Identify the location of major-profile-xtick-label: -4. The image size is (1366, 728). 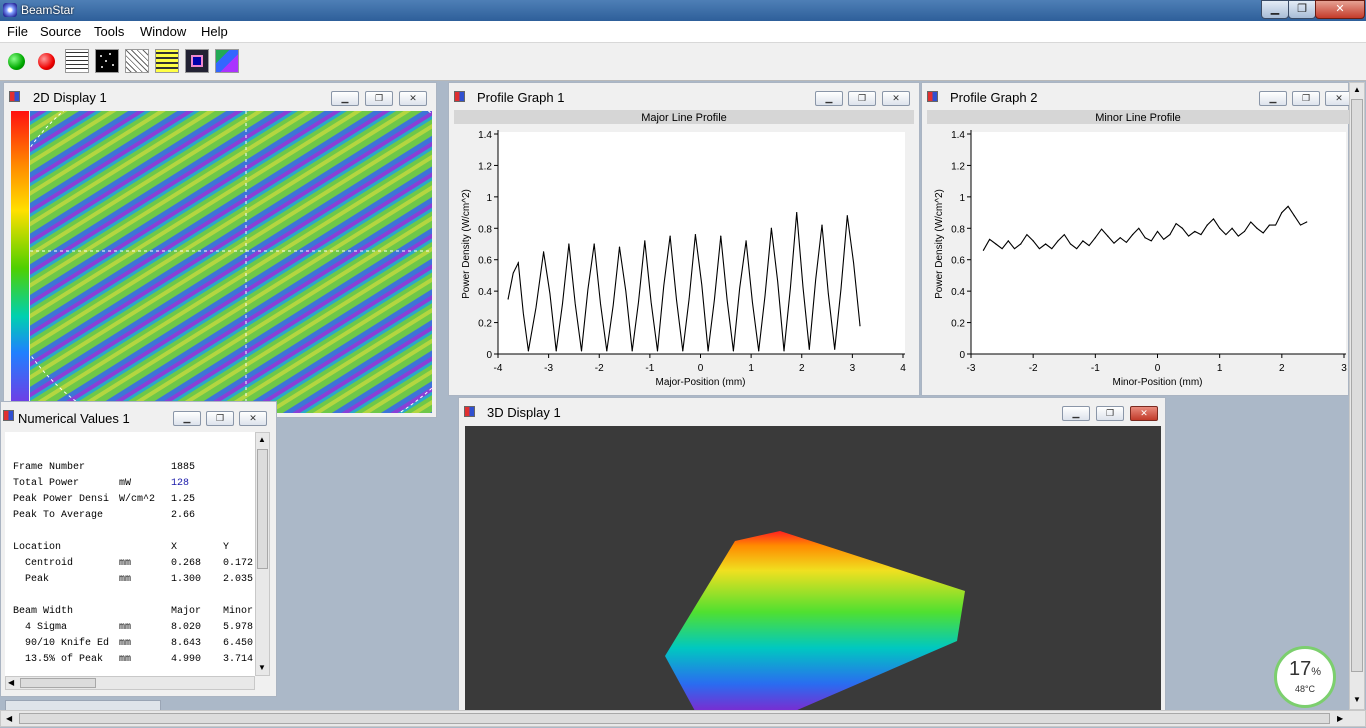
(498, 368).